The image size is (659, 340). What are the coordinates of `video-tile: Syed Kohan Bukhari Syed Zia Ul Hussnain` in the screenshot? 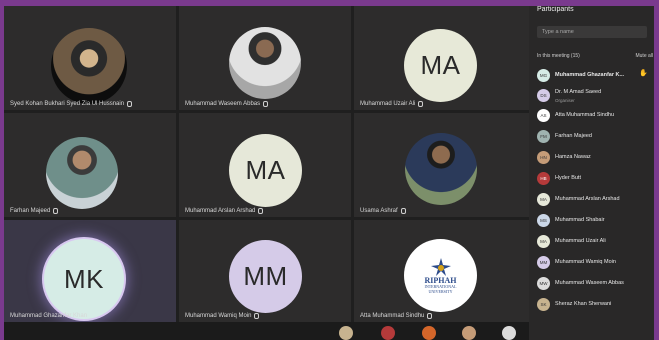 It's located at (90, 58).